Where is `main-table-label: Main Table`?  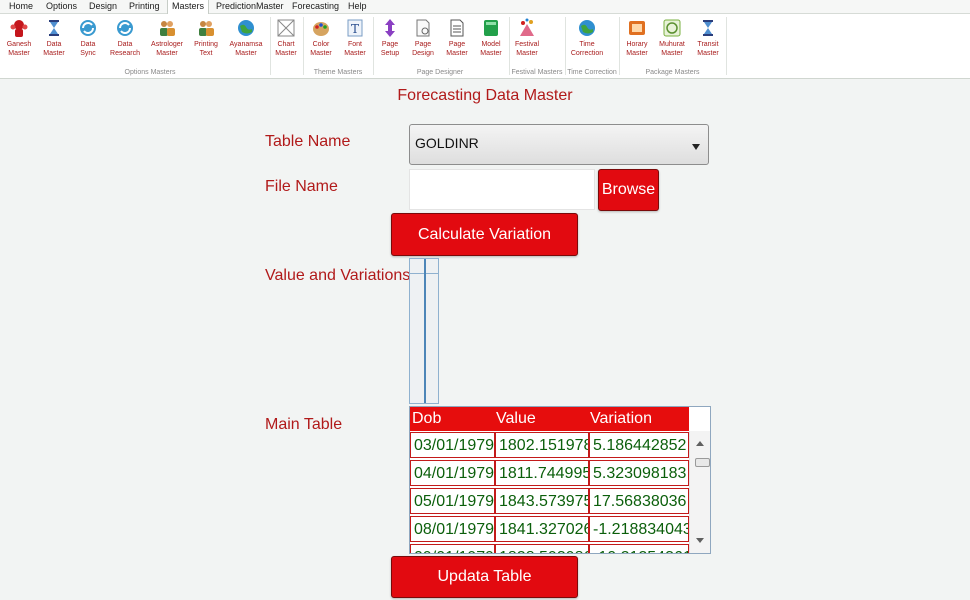
main-table-label: Main Table is located at coordinates (304, 424).